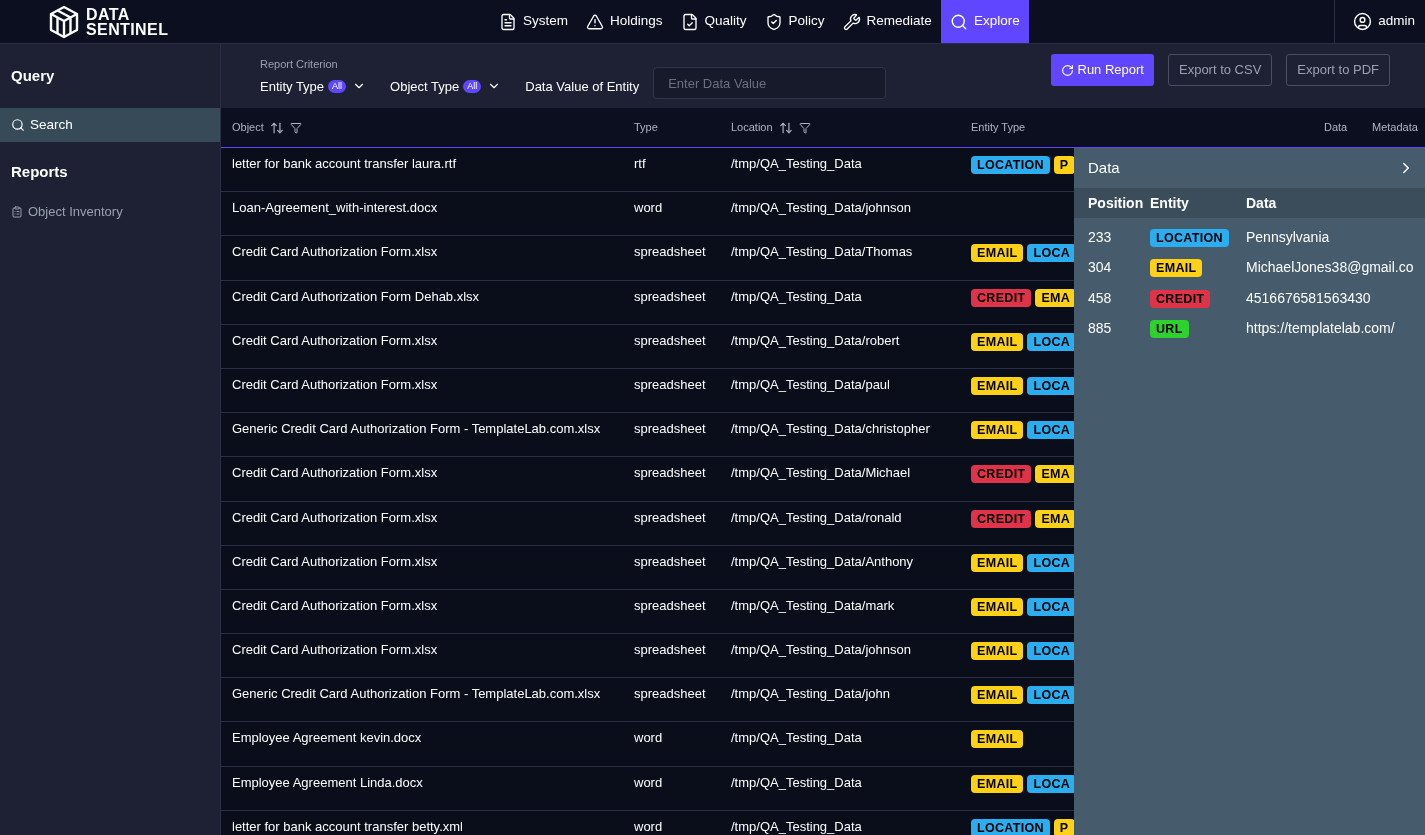 This screenshot has height=835, width=1425. I want to click on table-row: Employee Agreement kevin.docx word /tmp/QA_Testing_Data EMAIL, so click(647, 744).